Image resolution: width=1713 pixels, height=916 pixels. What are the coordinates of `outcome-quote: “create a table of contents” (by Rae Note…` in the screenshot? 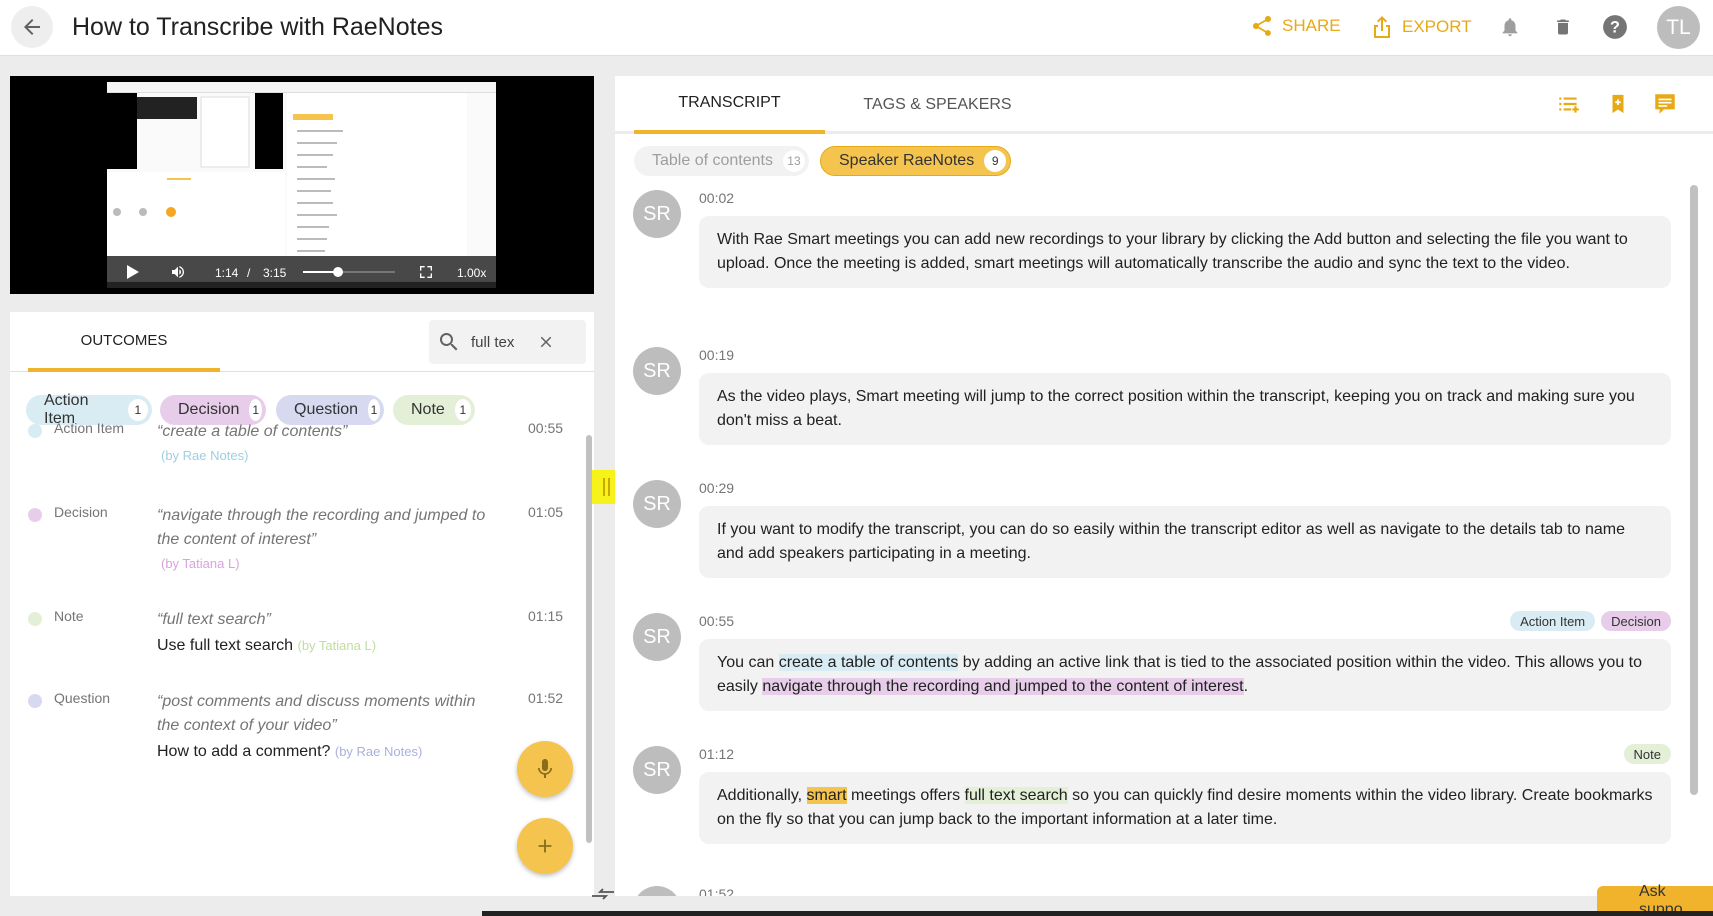 It's located at (327, 444).